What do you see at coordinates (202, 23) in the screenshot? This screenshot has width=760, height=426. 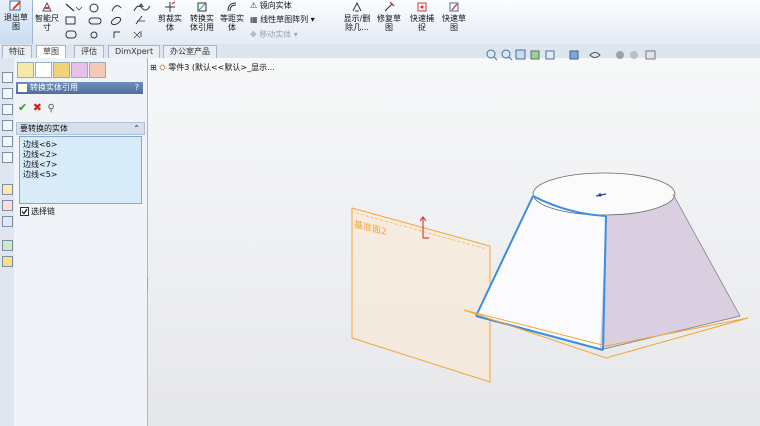 I see `convert-label: 转换实 体引用` at bounding box center [202, 23].